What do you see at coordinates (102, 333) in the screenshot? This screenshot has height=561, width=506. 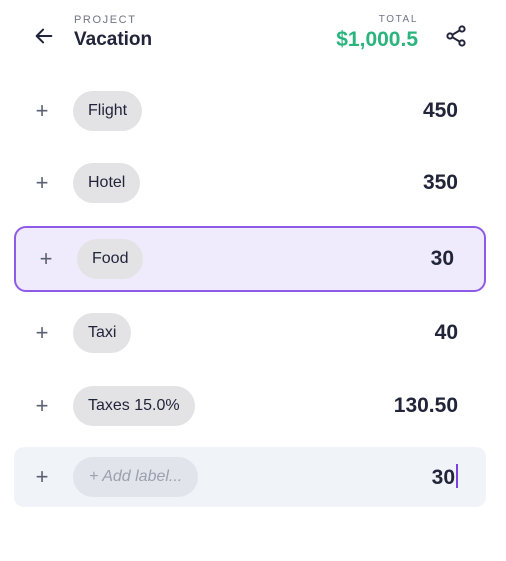 I see `item-label-chip: Taxi` at bounding box center [102, 333].